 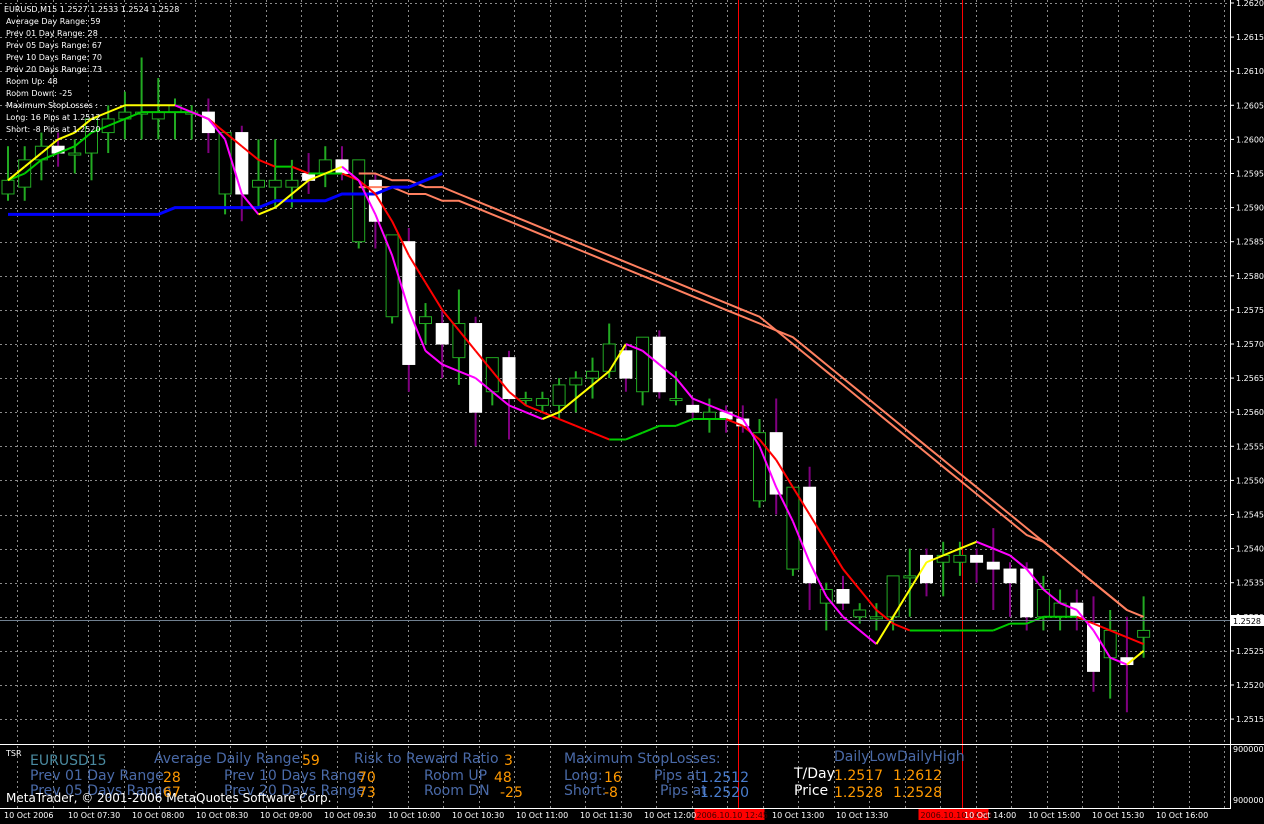 I want to click on time-tick-label: 10 Oct 13:00, so click(x=798, y=815).